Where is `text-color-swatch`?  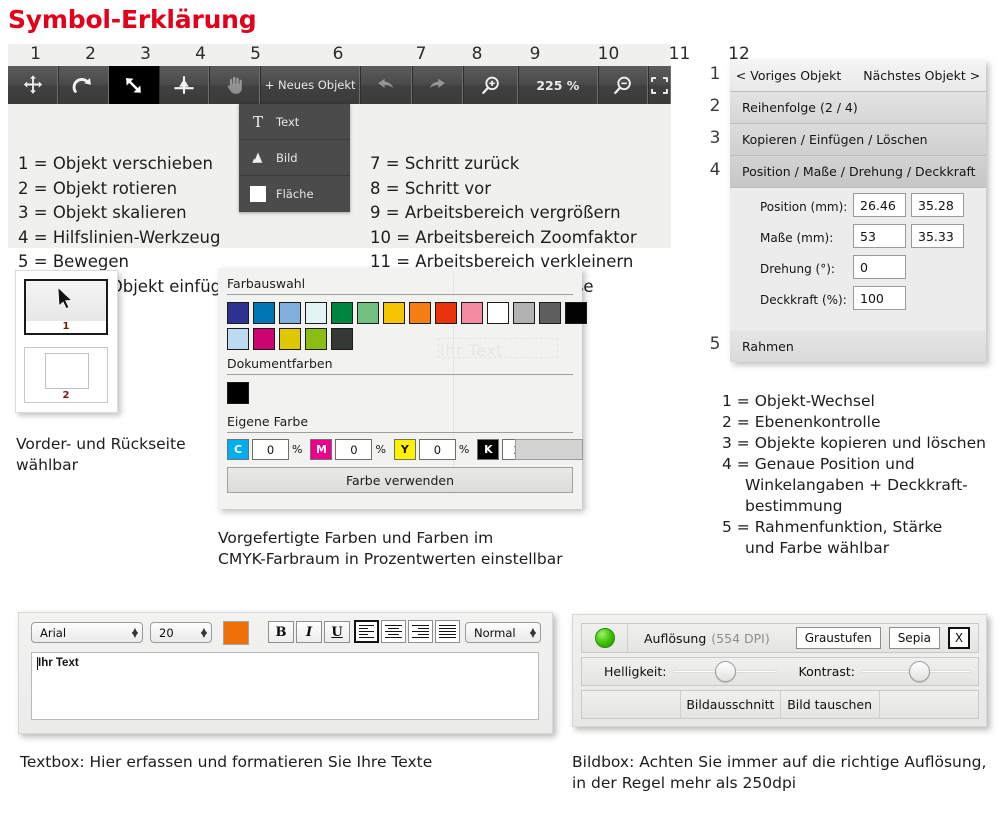
text-color-swatch is located at coordinates (236, 633).